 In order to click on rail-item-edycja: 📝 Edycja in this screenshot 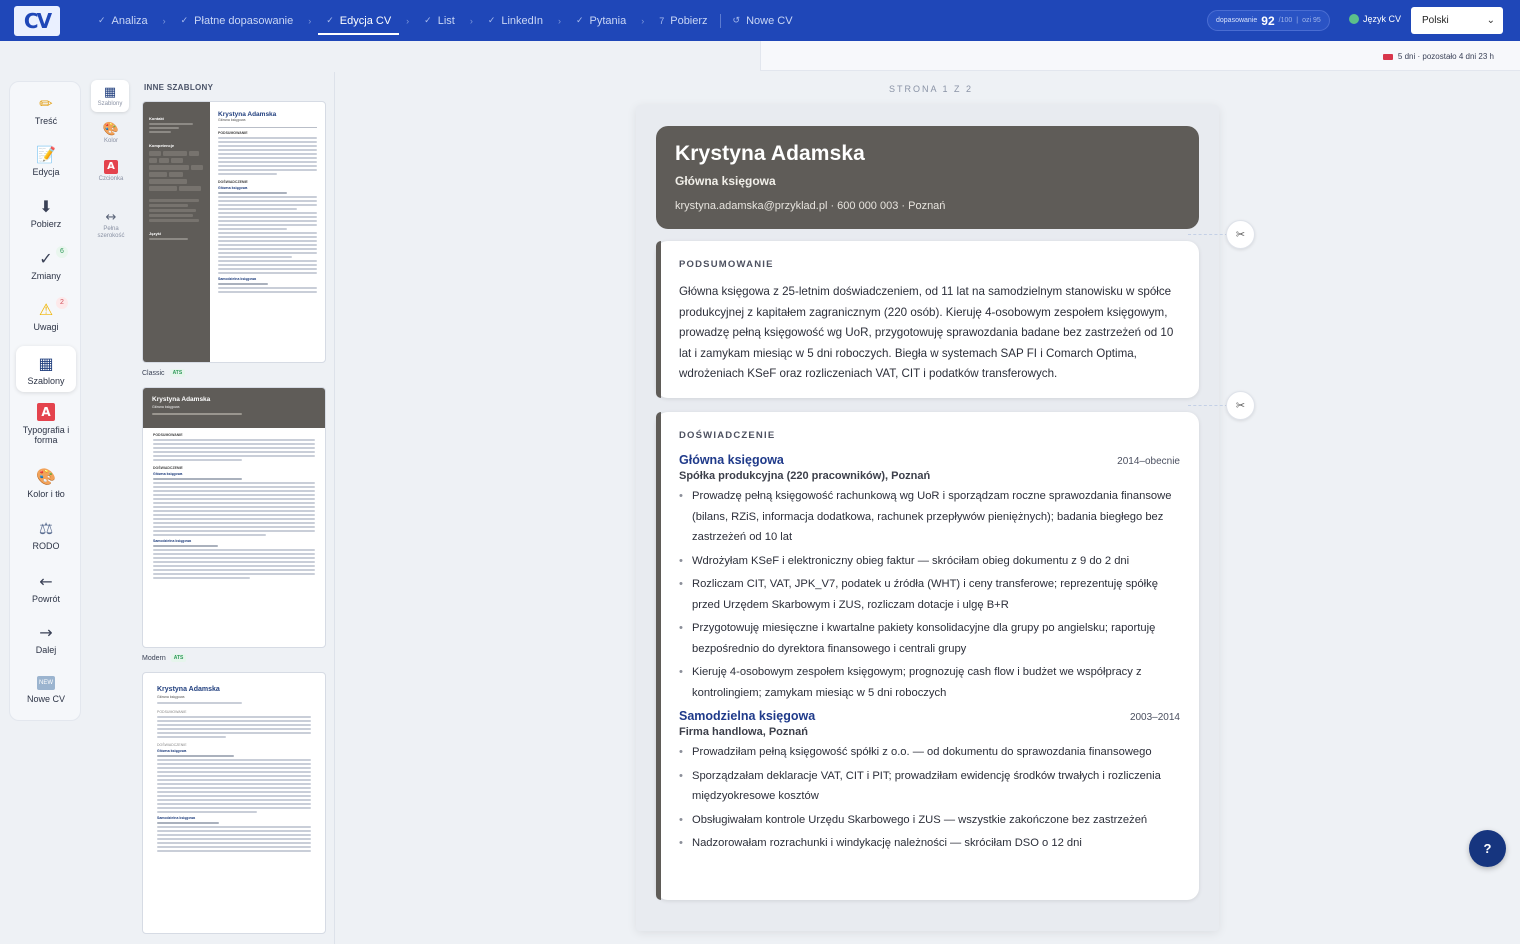, I will do `click(46, 161)`.